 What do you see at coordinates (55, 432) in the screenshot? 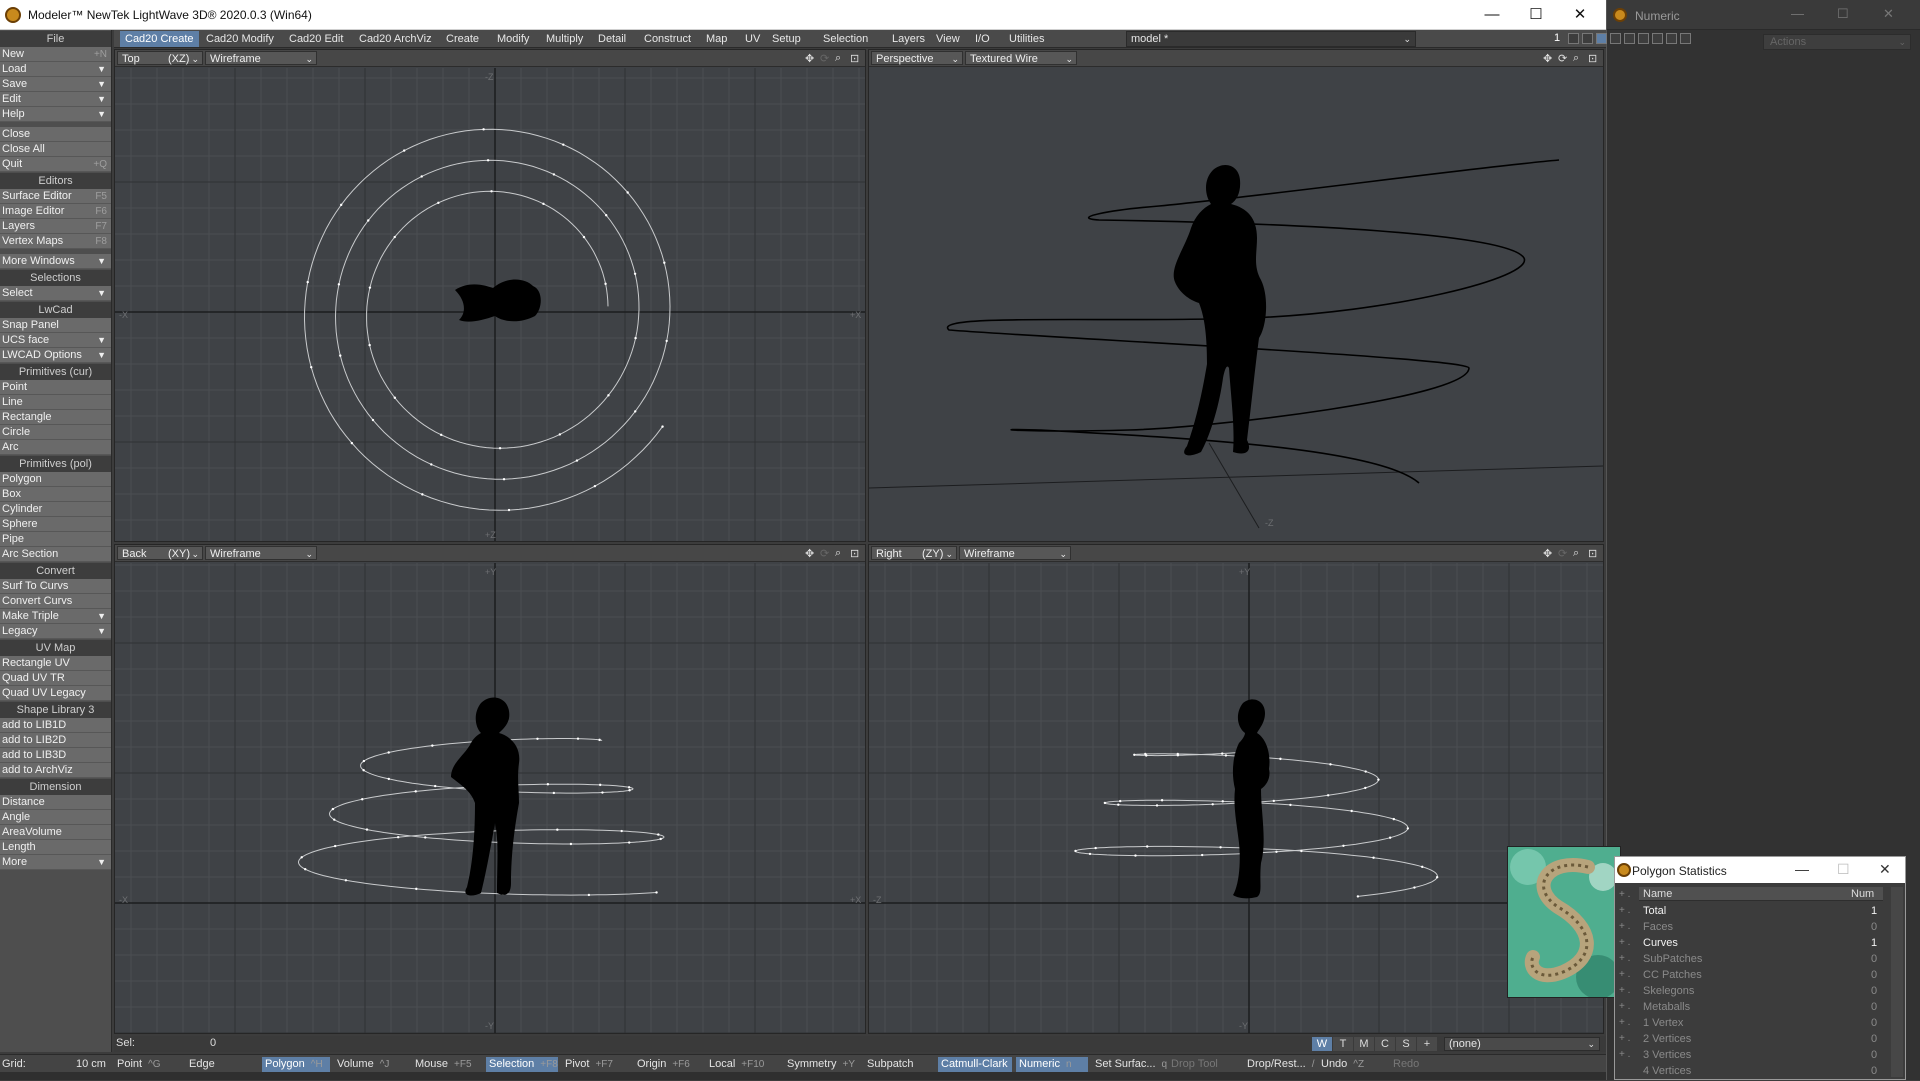
I see `sidebar-item-circle: Circle` at bounding box center [55, 432].